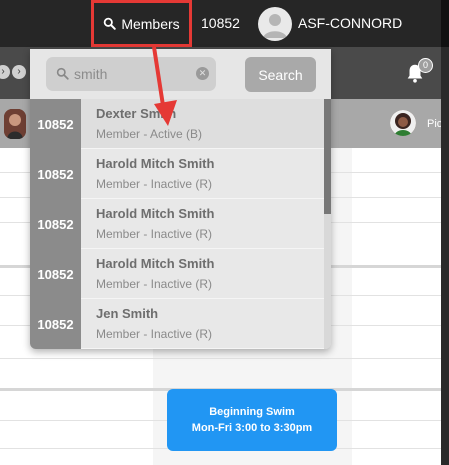 The image size is (449, 465). What do you see at coordinates (136, 113) in the screenshot?
I see `result-name: Dexter Smith` at bounding box center [136, 113].